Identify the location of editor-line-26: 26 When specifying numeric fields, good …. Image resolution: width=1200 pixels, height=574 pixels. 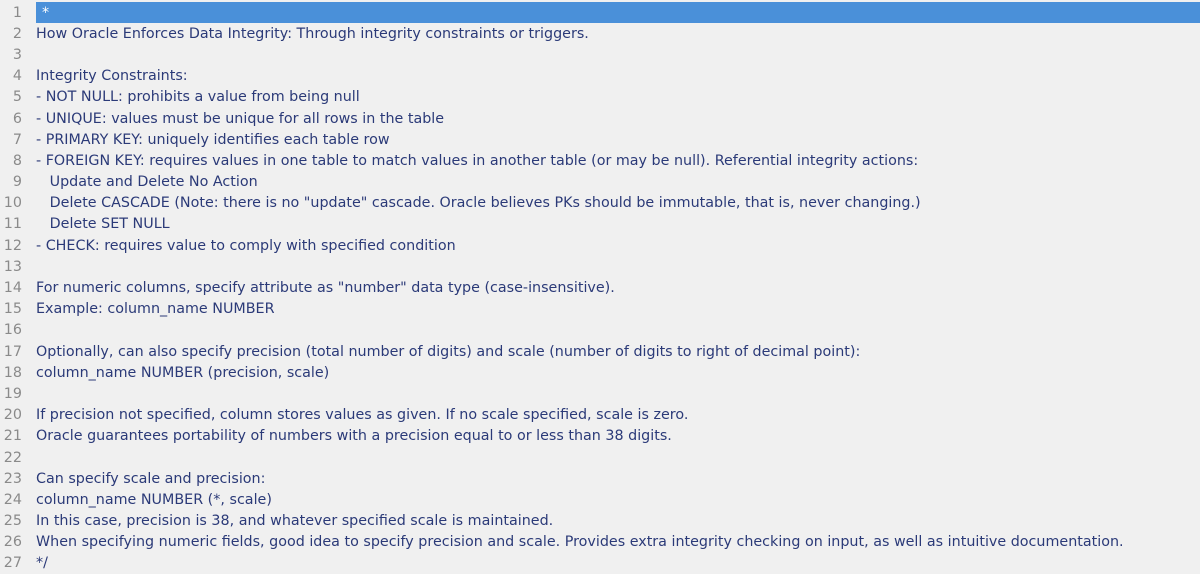
(600, 542).